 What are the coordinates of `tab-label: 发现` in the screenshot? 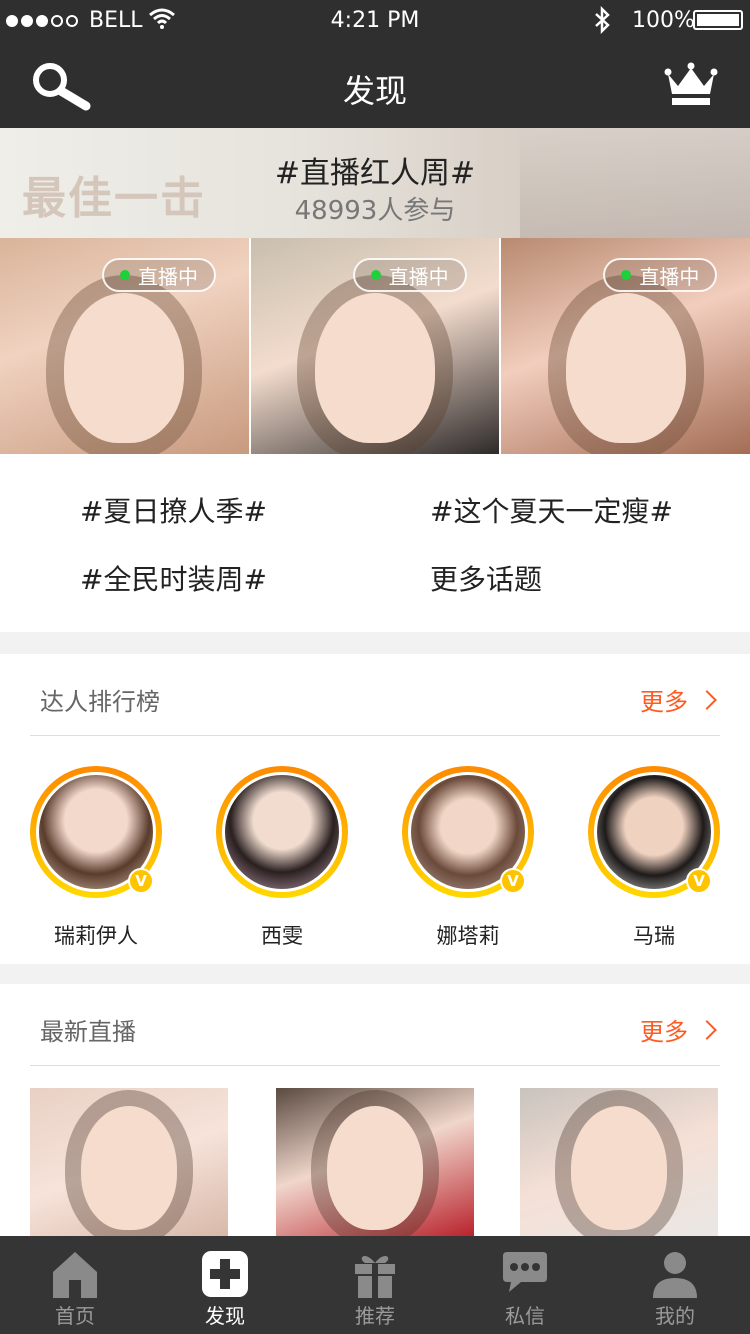 It's located at (225, 1316).